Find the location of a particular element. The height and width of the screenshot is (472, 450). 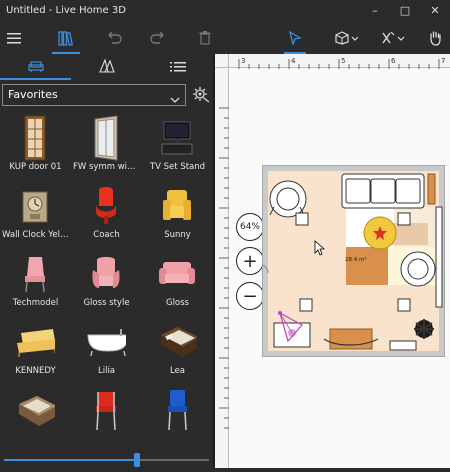

ruler-tick-label: 7 is located at coordinates (443, 61).